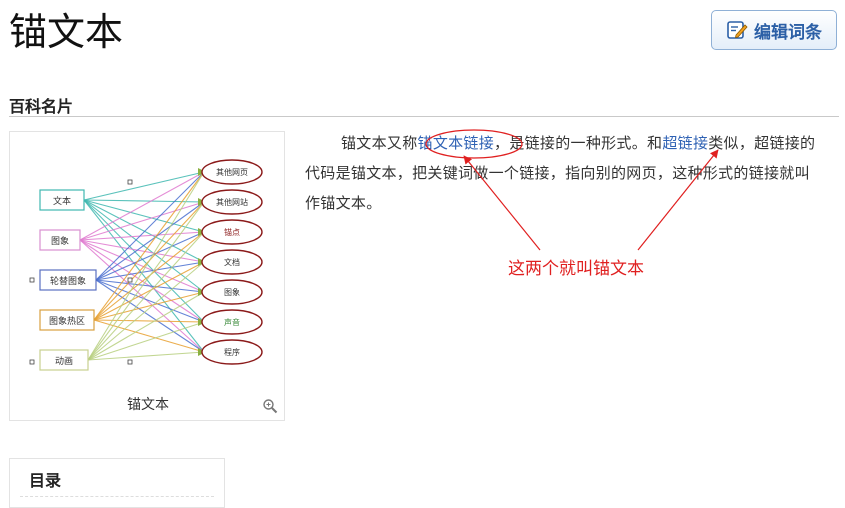 This screenshot has width=845, height=508. I want to click on diagram-source-node: 动画, so click(64, 360).